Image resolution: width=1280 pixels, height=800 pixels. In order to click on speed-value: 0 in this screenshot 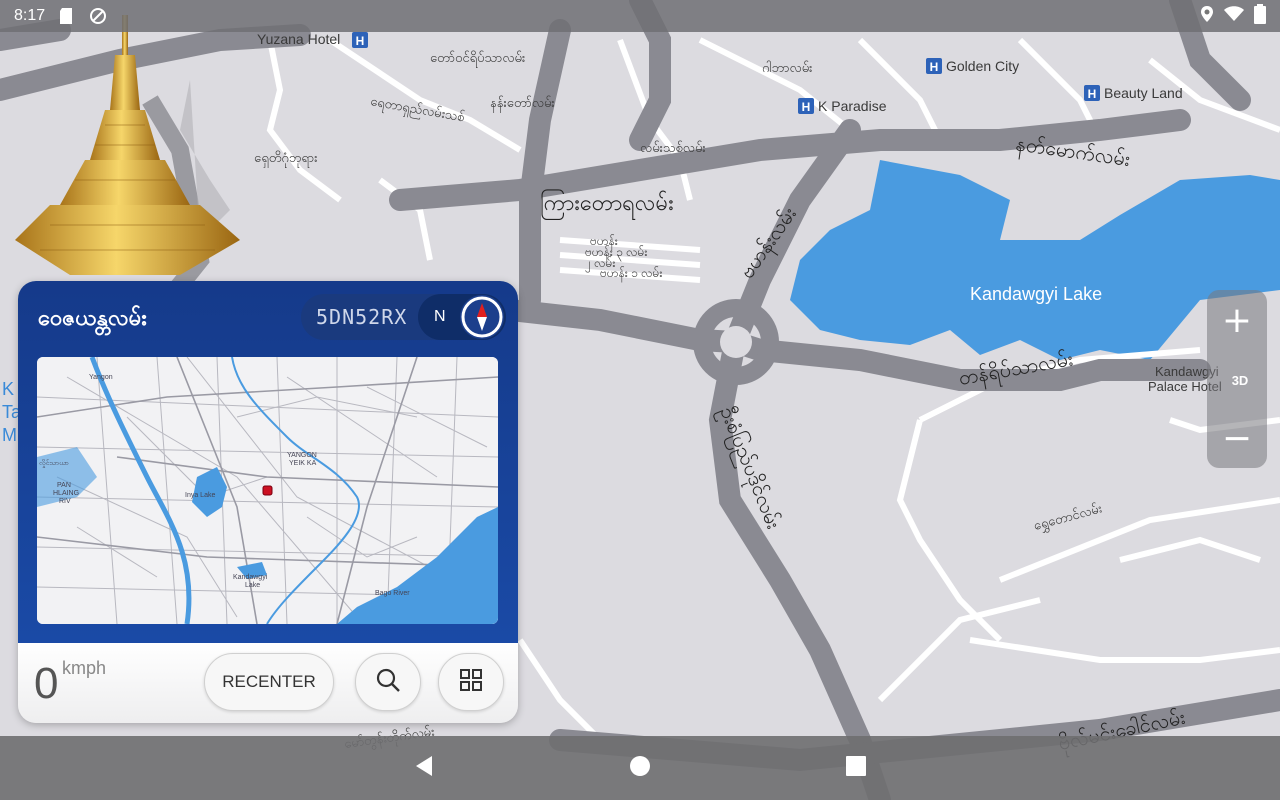, I will do `click(46, 683)`.